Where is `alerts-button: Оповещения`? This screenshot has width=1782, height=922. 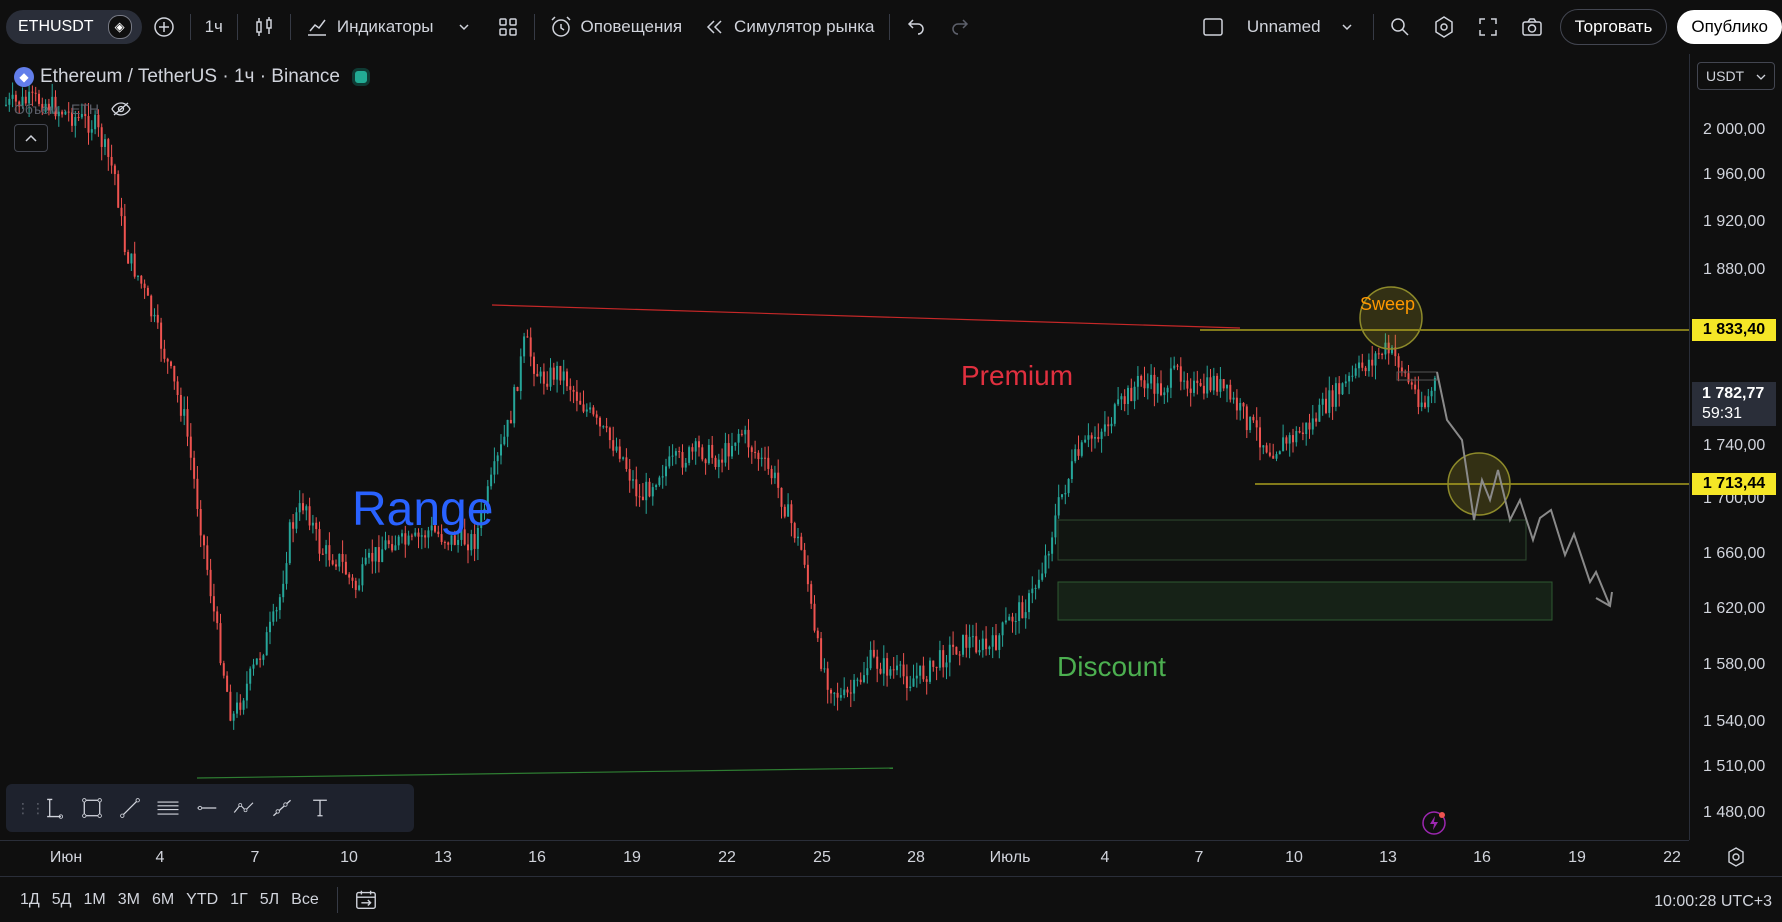 alerts-button: Оповещения is located at coordinates (616, 27).